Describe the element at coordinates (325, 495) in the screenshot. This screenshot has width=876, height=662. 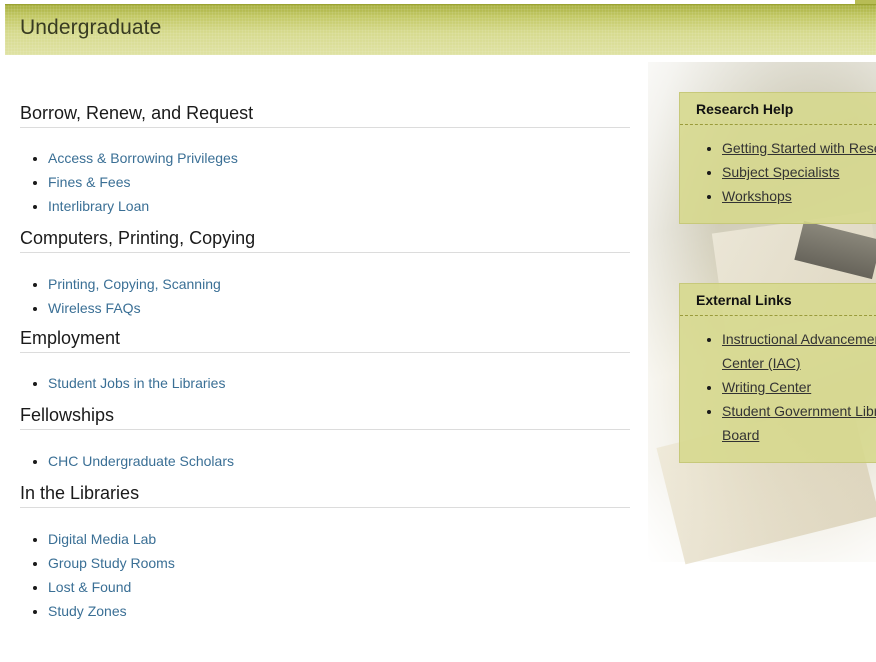
I see `section-heading: In the Libraries` at that location.